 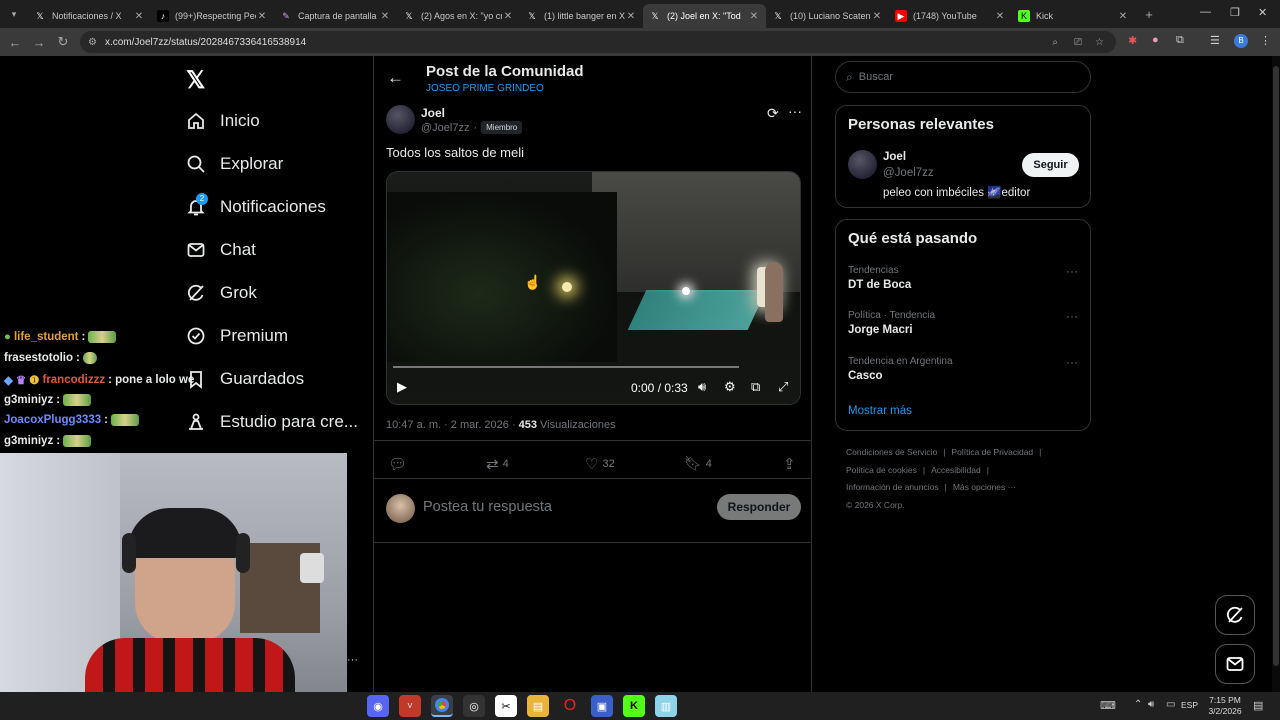 I want to click on tab: 𝕏 (1) little banger en X ✕, so click(x=581, y=16).